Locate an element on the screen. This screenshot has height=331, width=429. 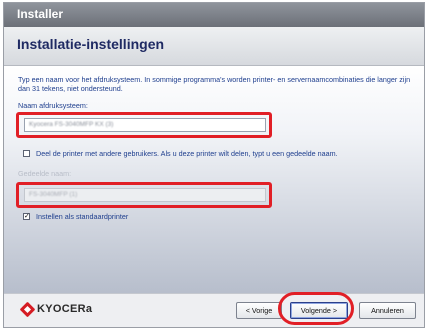
default-printer-checkbox: ✓ is located at coordinates (26, 216).